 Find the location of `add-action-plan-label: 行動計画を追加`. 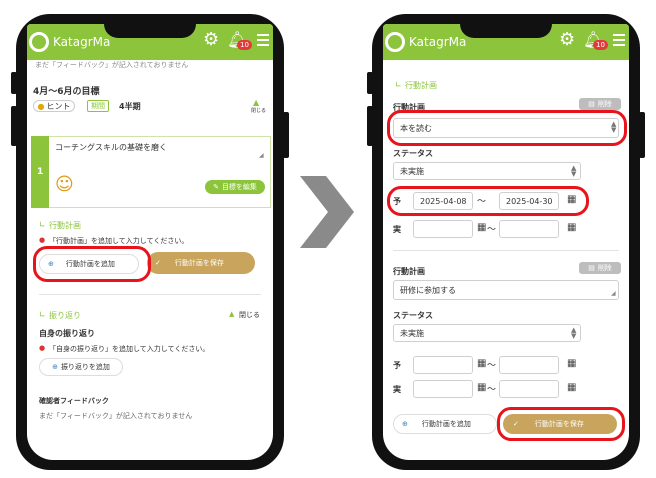

add-action-plan-label: 行動計画を追加 is located at coordinates (446, 424).